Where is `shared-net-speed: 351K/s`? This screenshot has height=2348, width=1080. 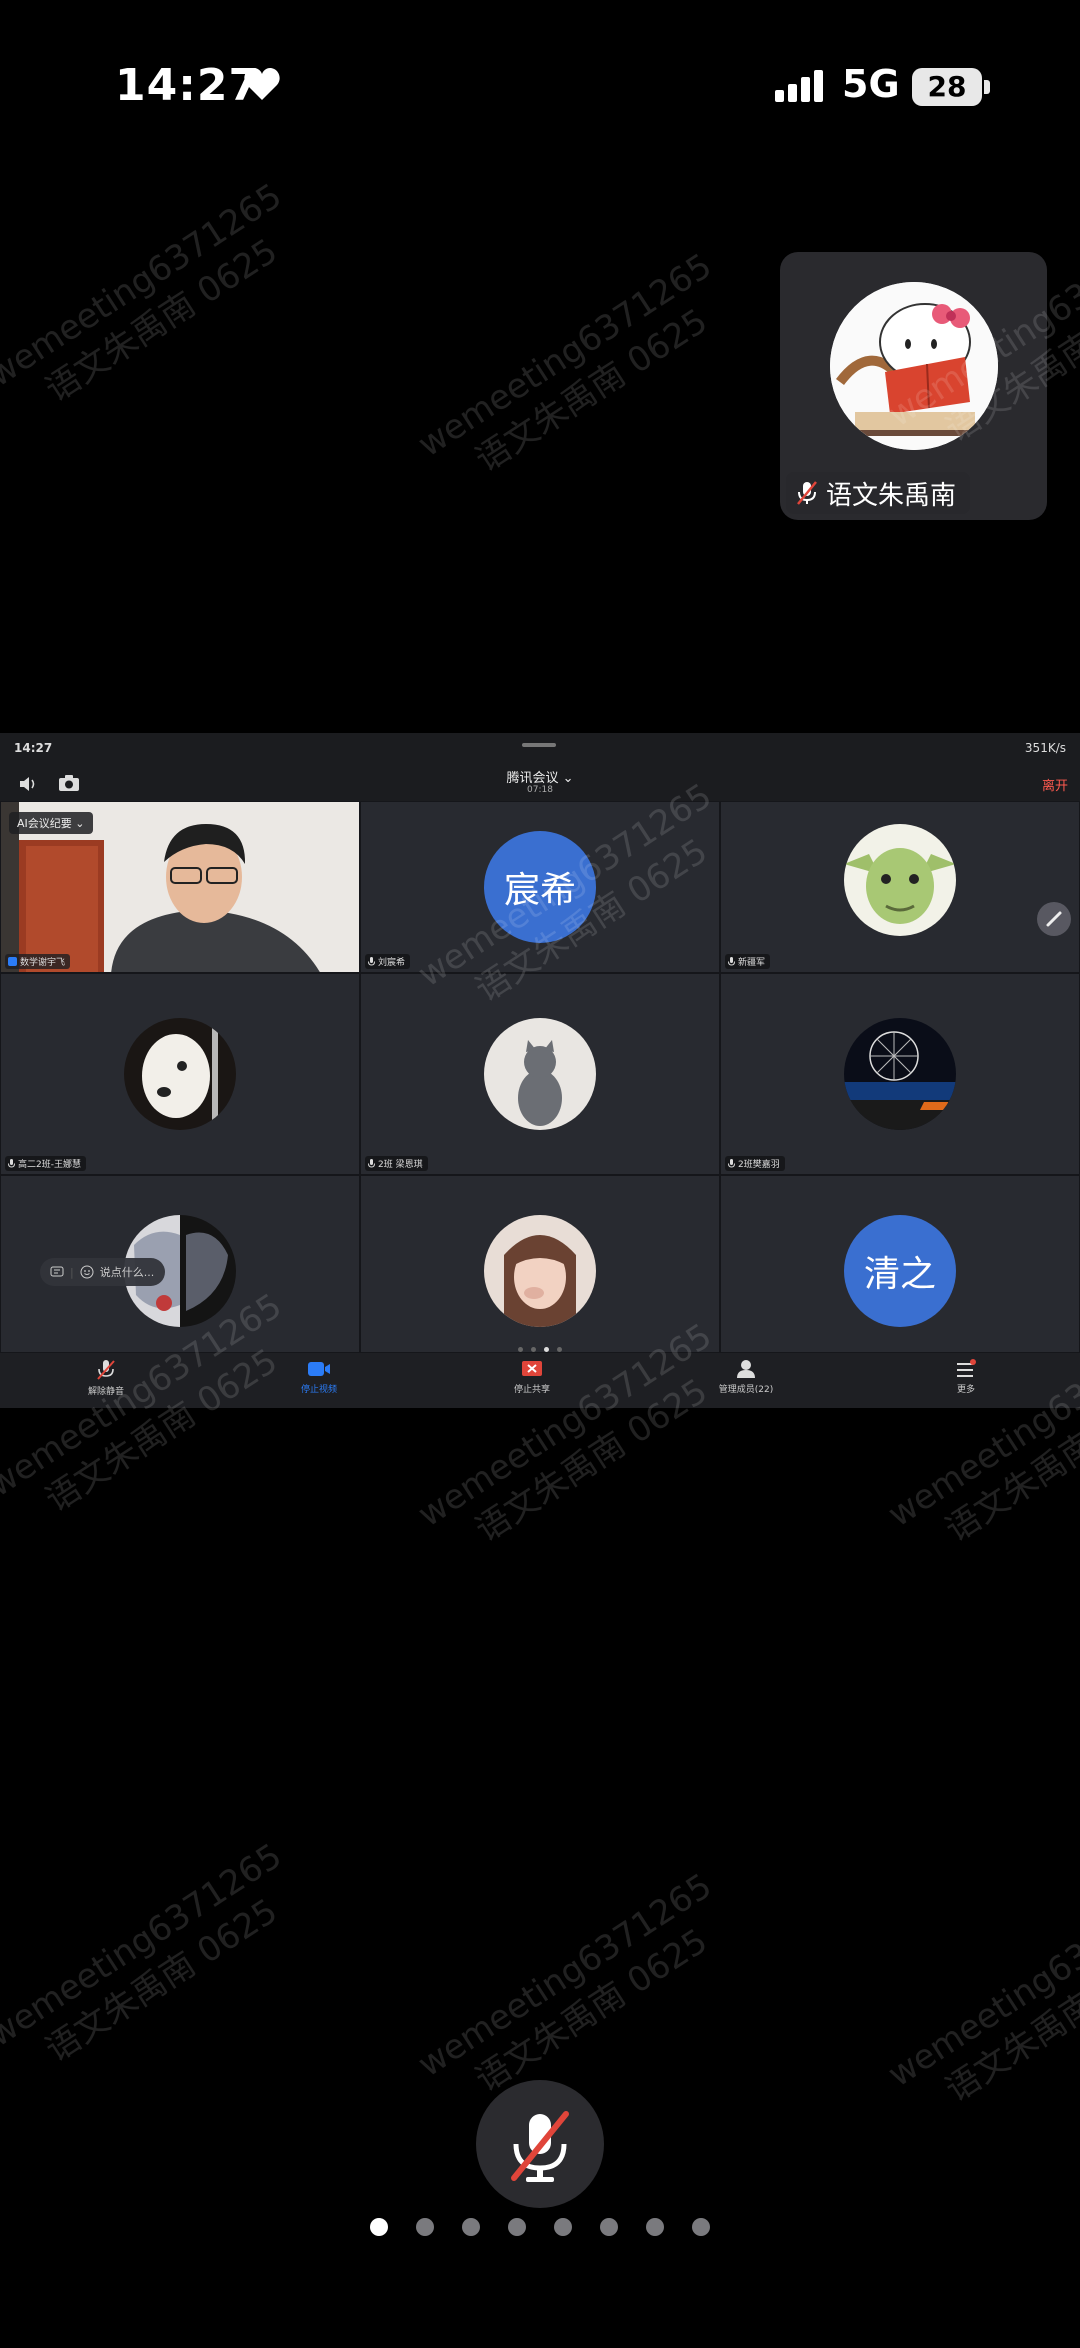
shared-net-speed: 351K/s is located at coordinates (1045, 748).